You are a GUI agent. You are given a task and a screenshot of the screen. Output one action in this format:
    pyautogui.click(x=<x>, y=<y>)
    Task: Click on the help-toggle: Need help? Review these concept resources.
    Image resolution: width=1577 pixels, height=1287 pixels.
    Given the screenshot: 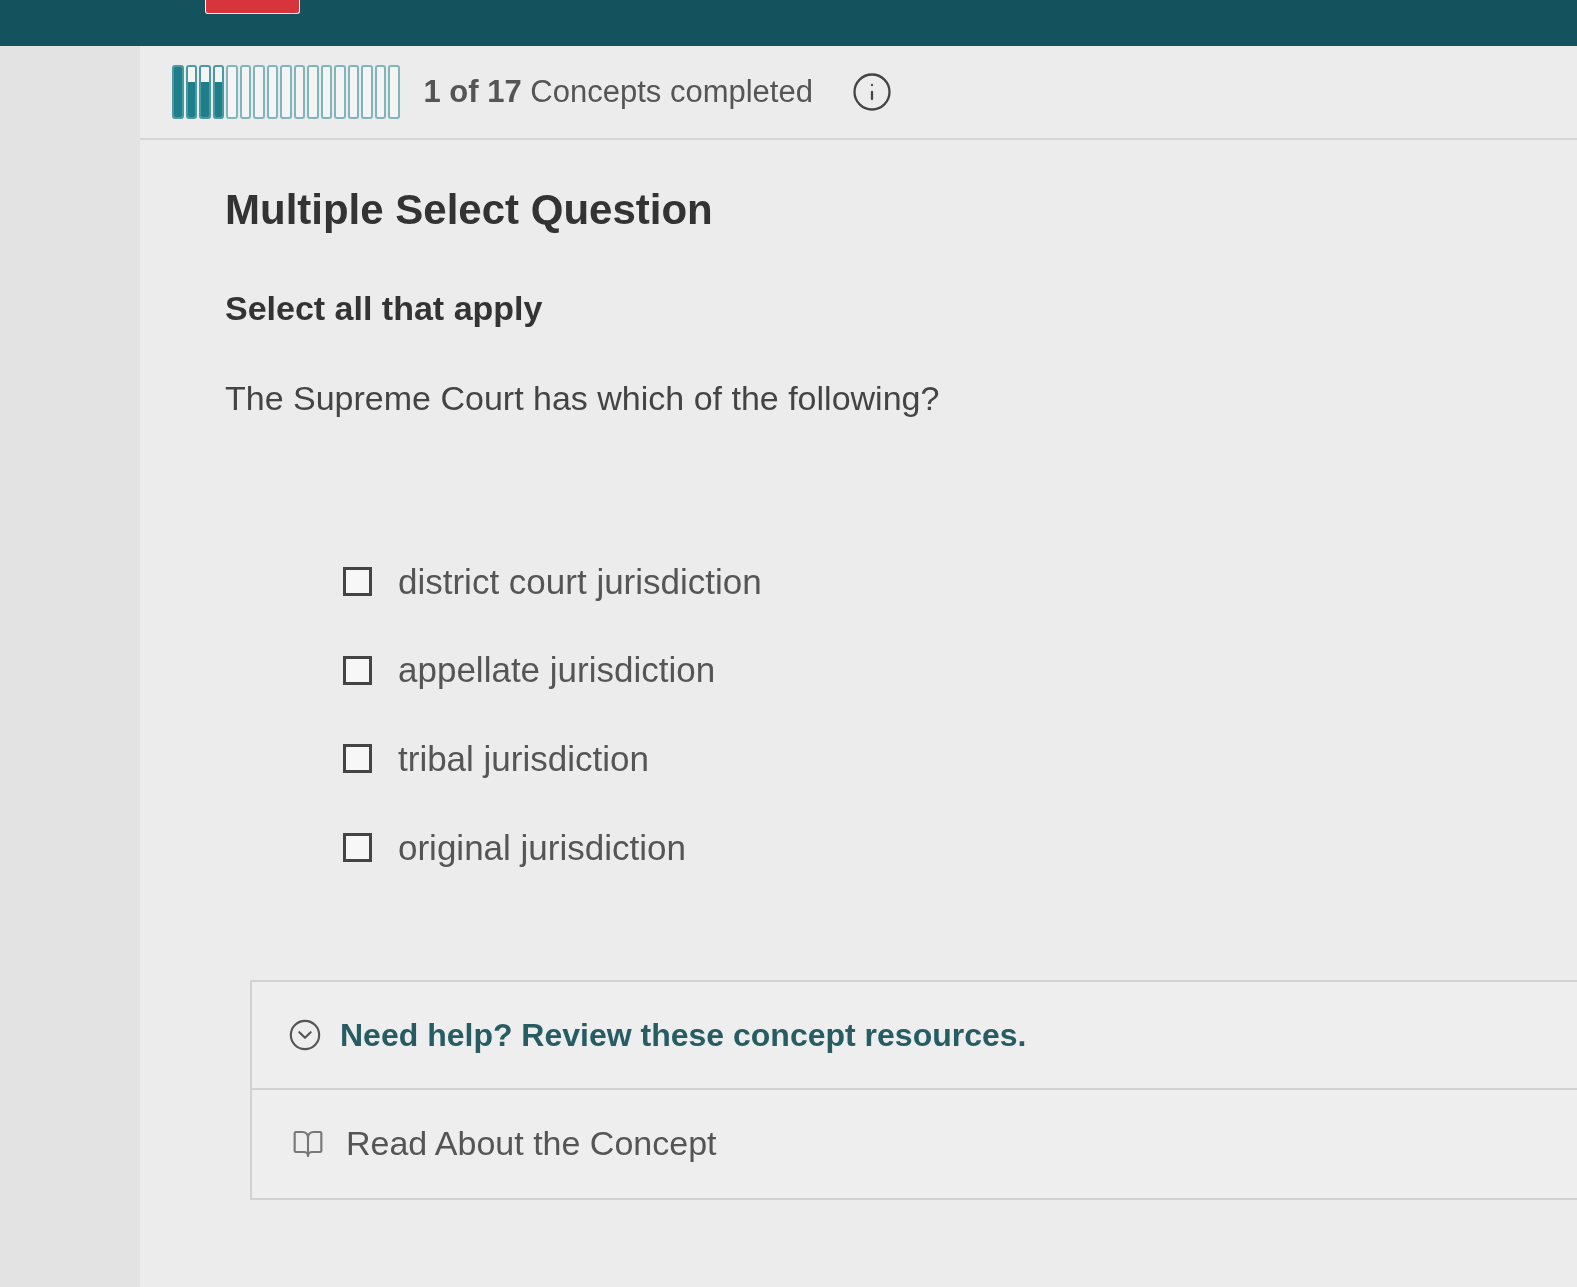 What is the action you would take?
    pyautogui.click(x=914, y=1035)
    